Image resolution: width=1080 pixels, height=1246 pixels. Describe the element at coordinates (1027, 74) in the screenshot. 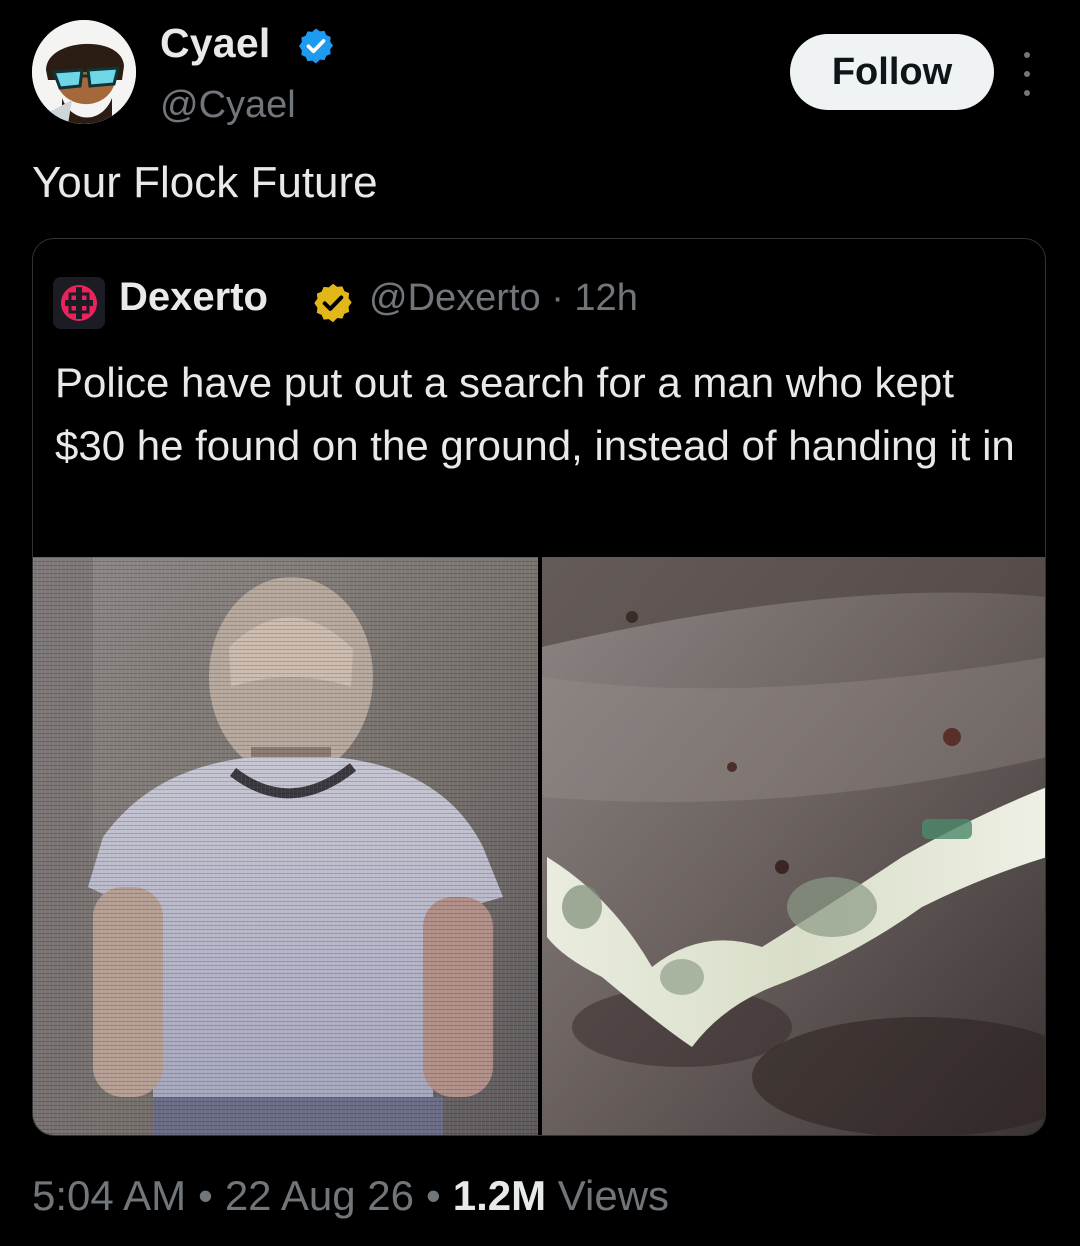

I see `more-options-icon` at that location.